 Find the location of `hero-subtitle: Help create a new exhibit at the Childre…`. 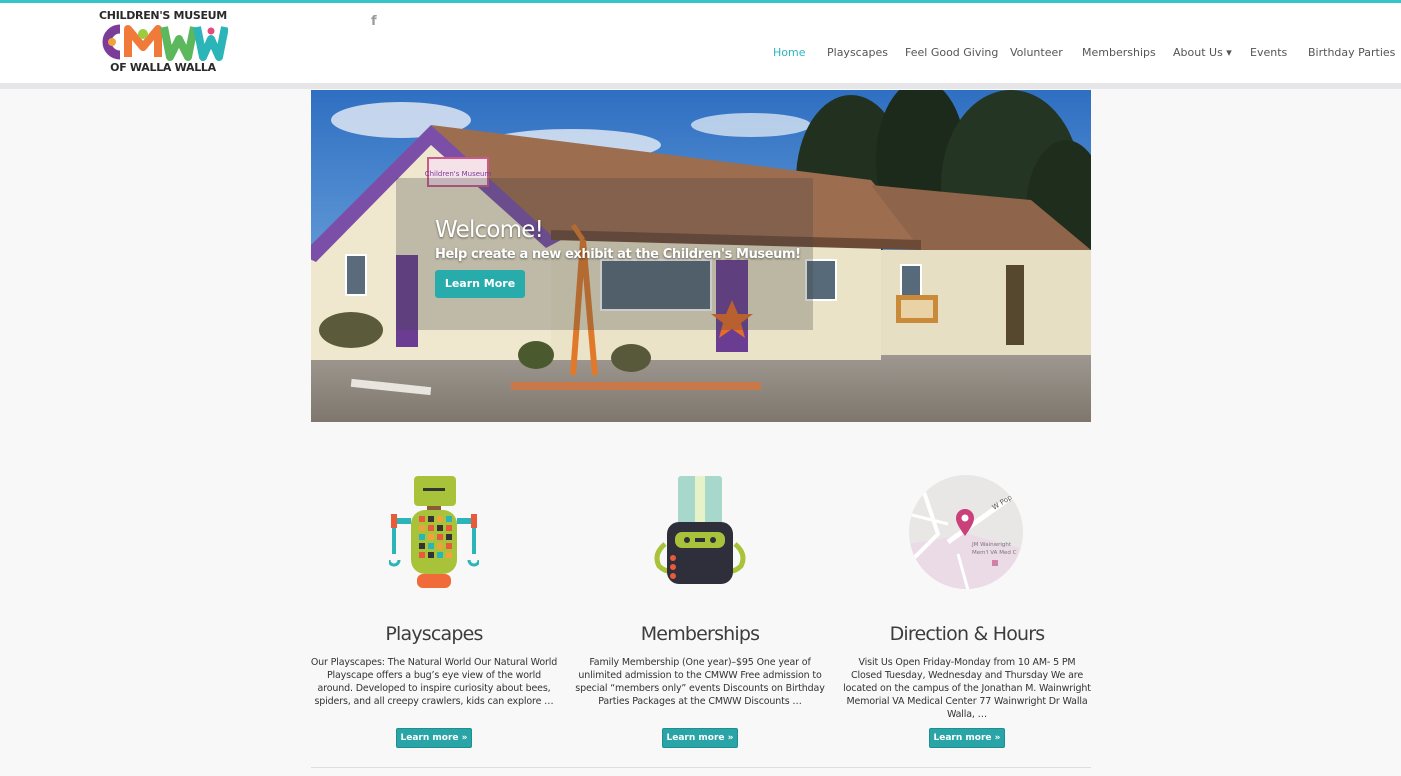

hero-subtitle: Help create a new exhibit at the Childre… is located at coordinates (618, 254).